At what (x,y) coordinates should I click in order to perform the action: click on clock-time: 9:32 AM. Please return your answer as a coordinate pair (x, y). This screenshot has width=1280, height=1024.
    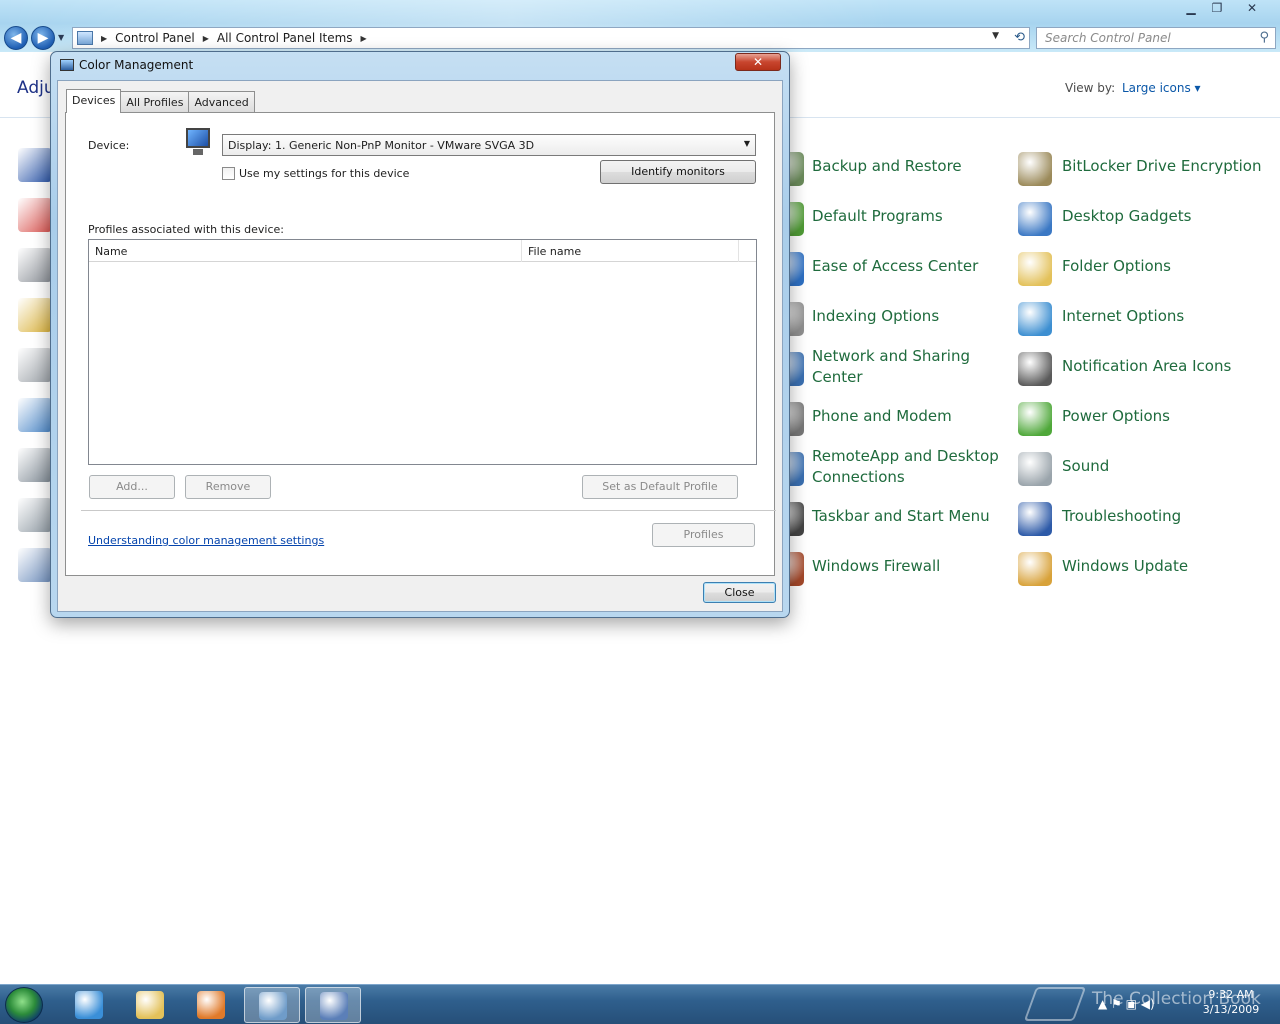
    Looking at the image, I should click on (1231, 994).